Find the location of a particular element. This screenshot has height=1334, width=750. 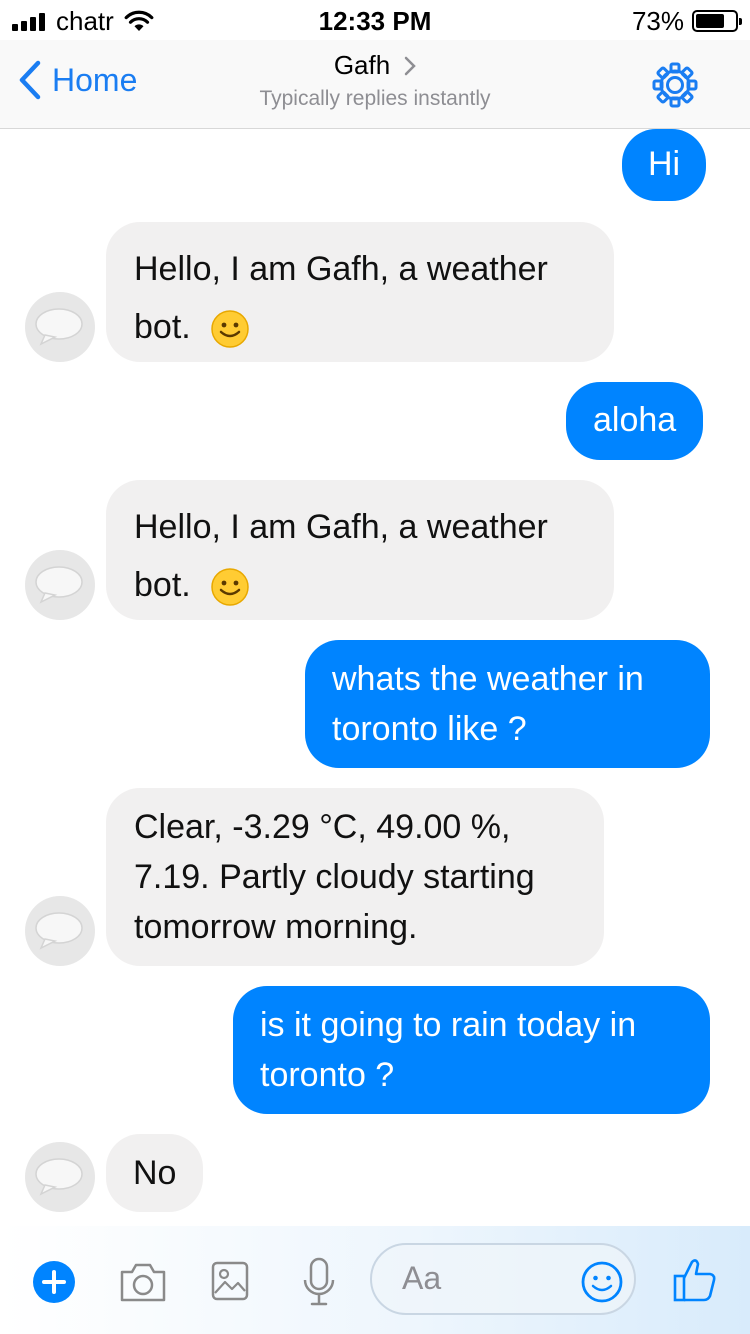

status-right: 73% is located at coordinates (686, 20).